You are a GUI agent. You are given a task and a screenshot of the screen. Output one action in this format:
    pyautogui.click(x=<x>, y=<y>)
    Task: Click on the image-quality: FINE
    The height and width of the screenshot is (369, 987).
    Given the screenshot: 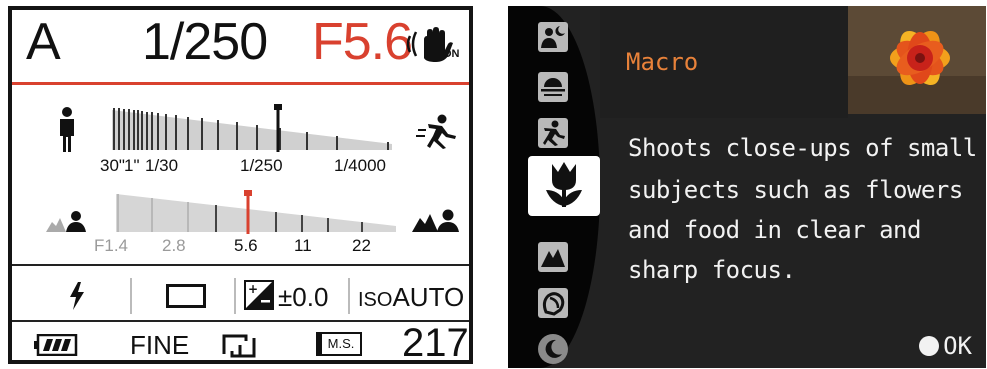 What is the action you would take?
    pyautogui.click(x=160, y=345)
    